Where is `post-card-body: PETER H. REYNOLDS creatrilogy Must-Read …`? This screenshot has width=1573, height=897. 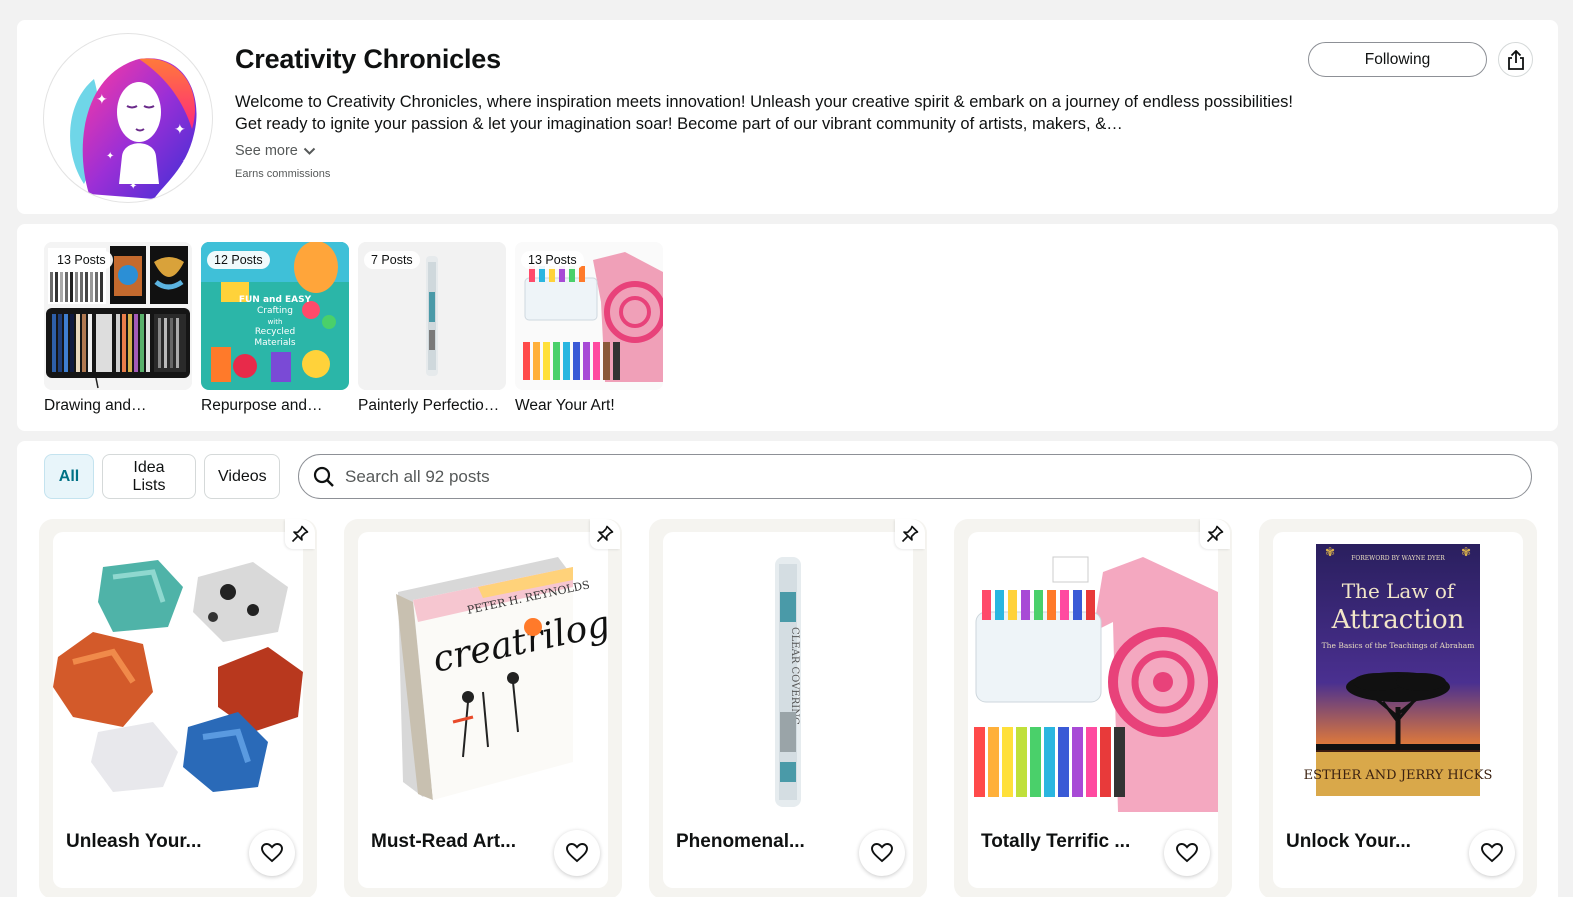
post-card-body: PETER H. REYNOLDS creatrilogy Must-Read … is located at coordinates (483, 710).